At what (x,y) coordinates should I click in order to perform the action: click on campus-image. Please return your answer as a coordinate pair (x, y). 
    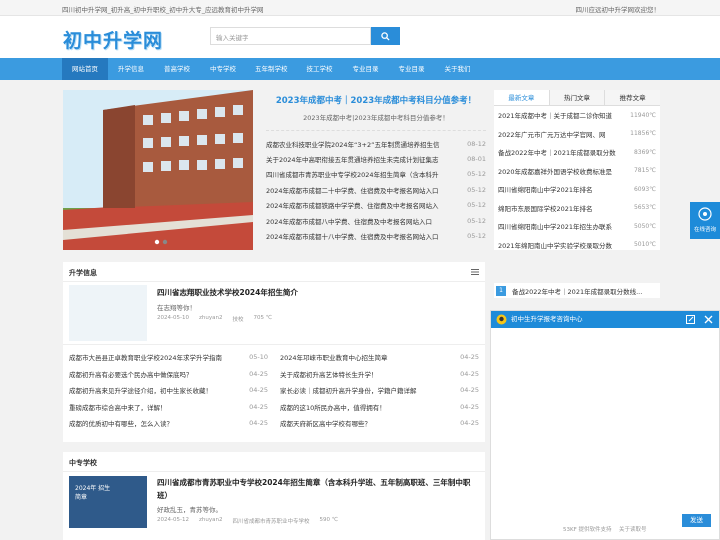
    Looking at the image, I should click on (158, 170).